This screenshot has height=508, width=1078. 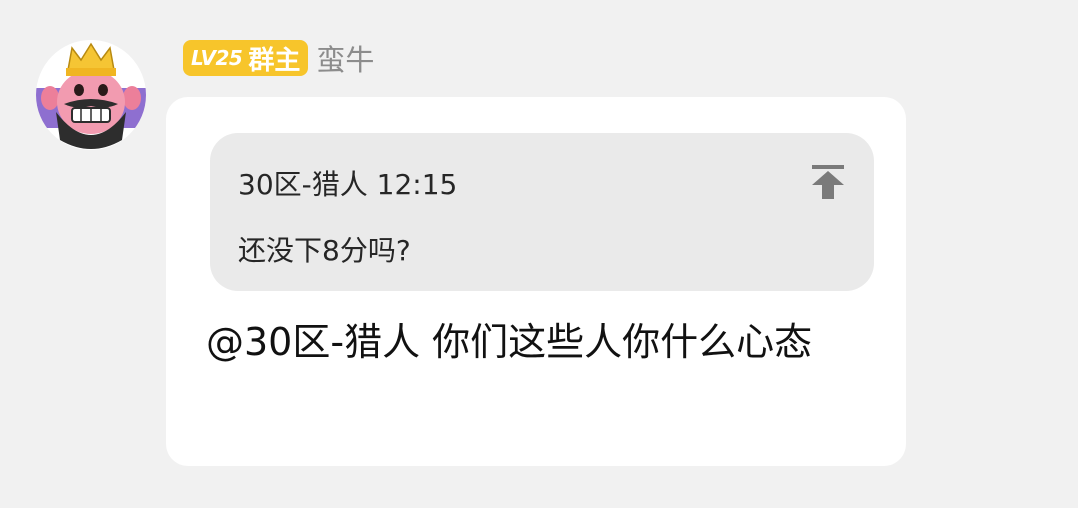 I want to click on jump-to-top-icon, so click(x=828, y=182).